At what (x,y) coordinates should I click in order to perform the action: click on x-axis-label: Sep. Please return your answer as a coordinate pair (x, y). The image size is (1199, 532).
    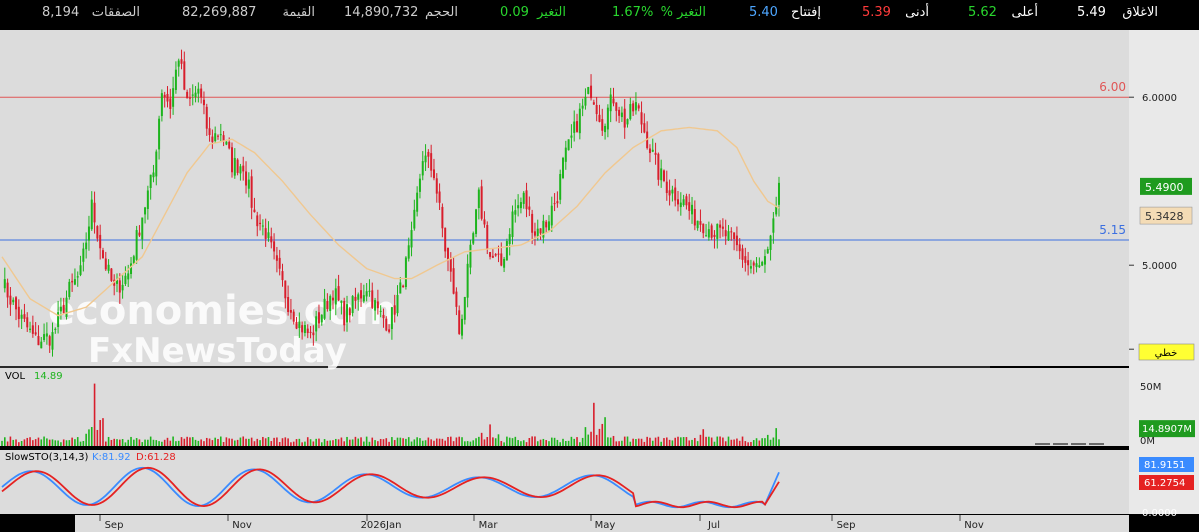
    Looking at the image, I should click on (846, 525).